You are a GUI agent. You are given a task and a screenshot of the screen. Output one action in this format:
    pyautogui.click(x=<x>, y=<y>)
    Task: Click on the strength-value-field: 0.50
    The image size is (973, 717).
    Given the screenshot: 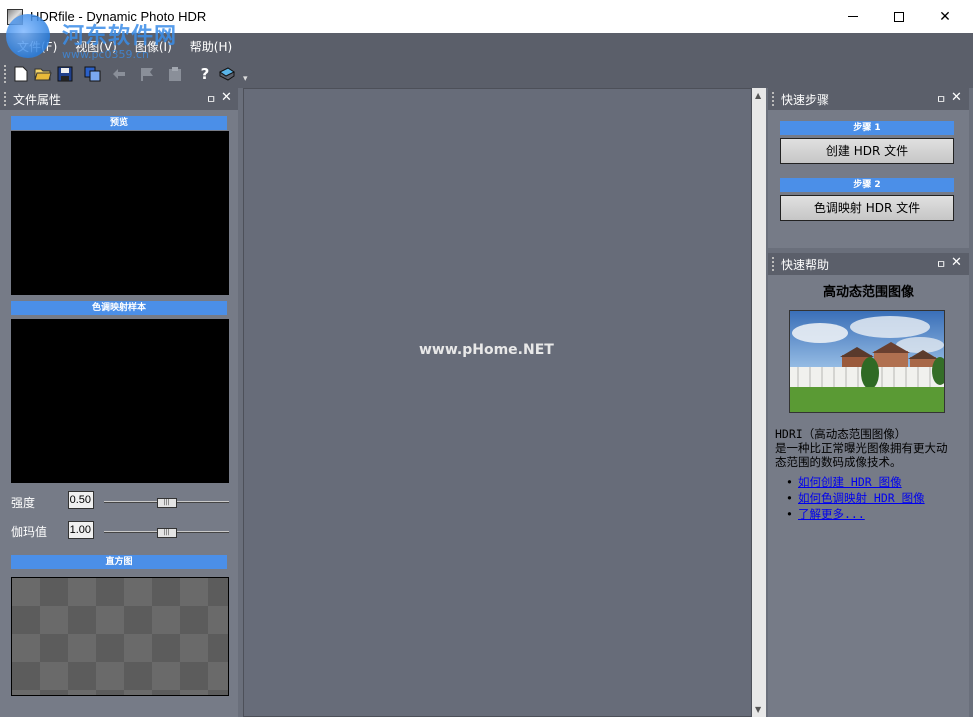 What is the action you would take?
    pyautogui.click(x=81, y=500)
    